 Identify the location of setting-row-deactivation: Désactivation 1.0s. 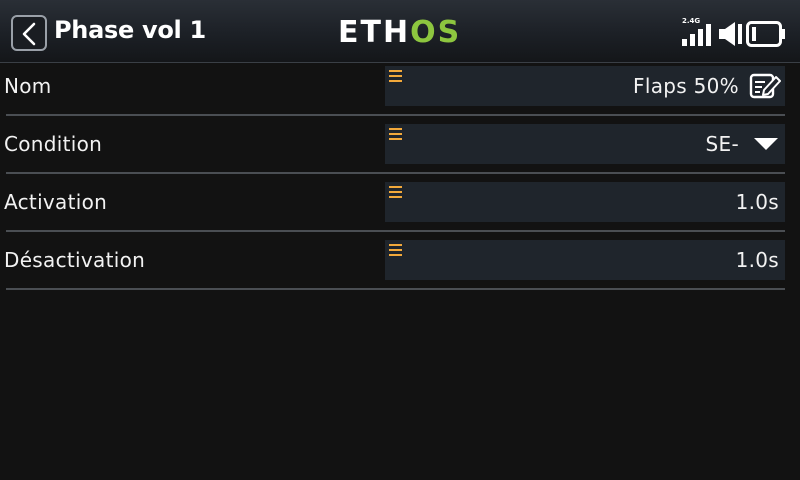
(400, 265).